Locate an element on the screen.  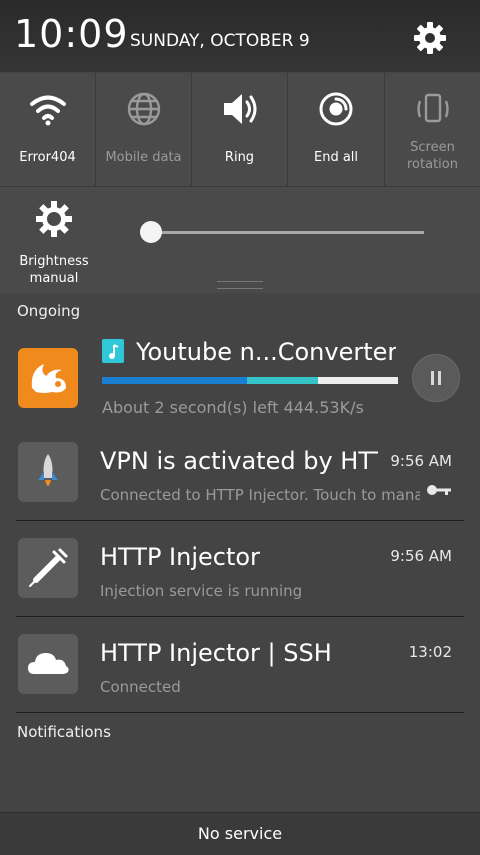
drag-handle is located at coordinates (240, 285).